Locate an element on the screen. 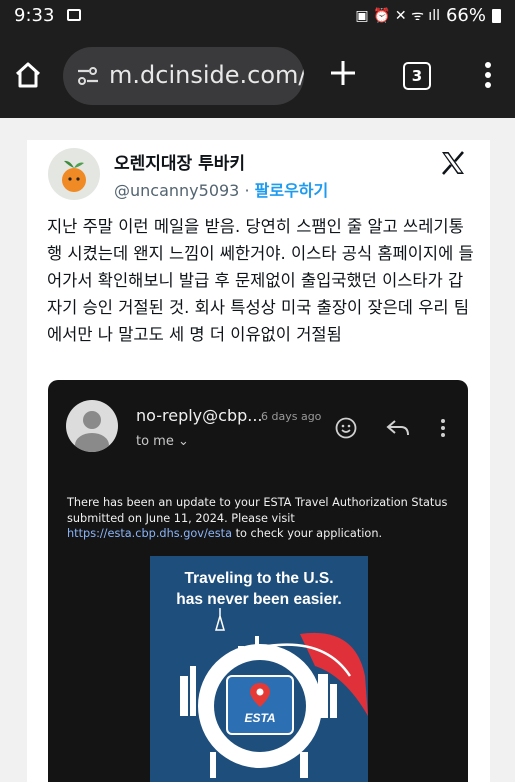 The width and height of the screenshot is (515, 782). battery-percent: 66% is located at coordinates (465, 15).